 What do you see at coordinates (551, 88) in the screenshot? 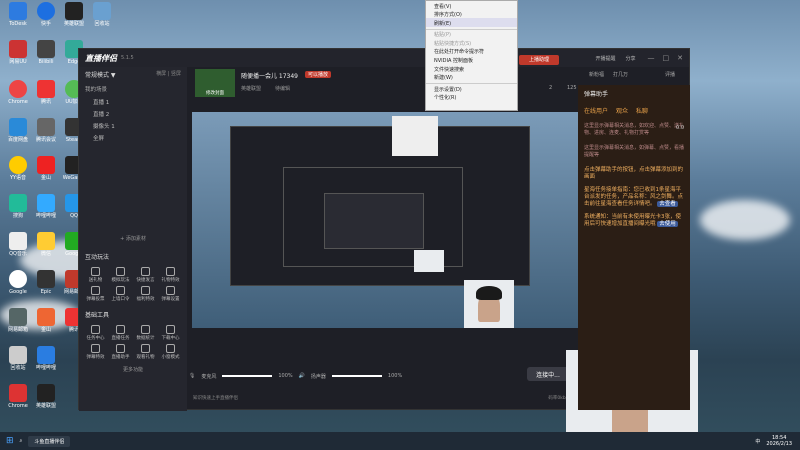
I see `likes-count: 2` at bounding box center [551, 88].